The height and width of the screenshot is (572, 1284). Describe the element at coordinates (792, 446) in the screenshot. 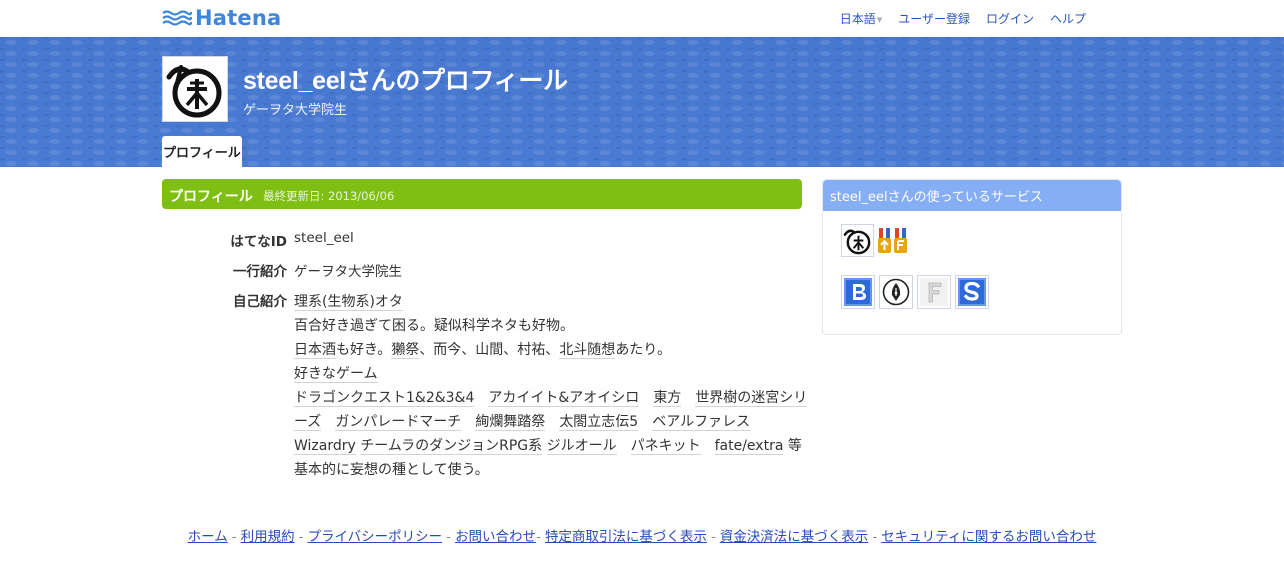

I see `intro-text-fragment: 等` at that location.